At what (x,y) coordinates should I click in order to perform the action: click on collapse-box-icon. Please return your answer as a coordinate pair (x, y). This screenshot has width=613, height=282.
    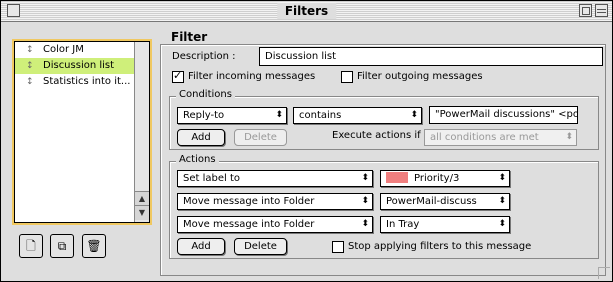
    Looking at the image, I should click on (601, 10).